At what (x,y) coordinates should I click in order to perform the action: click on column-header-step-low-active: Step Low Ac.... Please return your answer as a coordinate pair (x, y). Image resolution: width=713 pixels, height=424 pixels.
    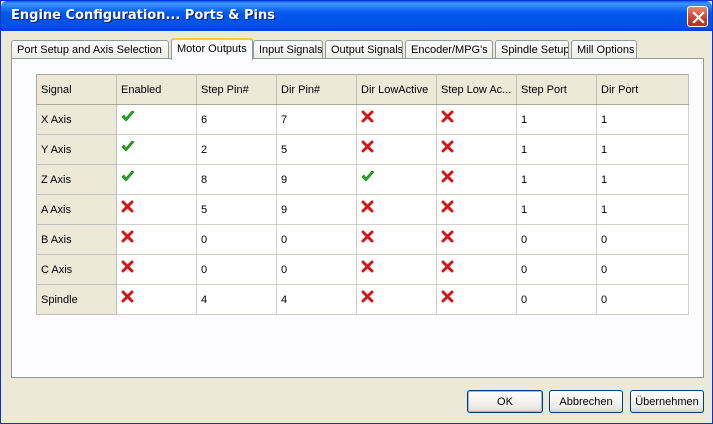
    Looking at the image, I should click on (476, 89).